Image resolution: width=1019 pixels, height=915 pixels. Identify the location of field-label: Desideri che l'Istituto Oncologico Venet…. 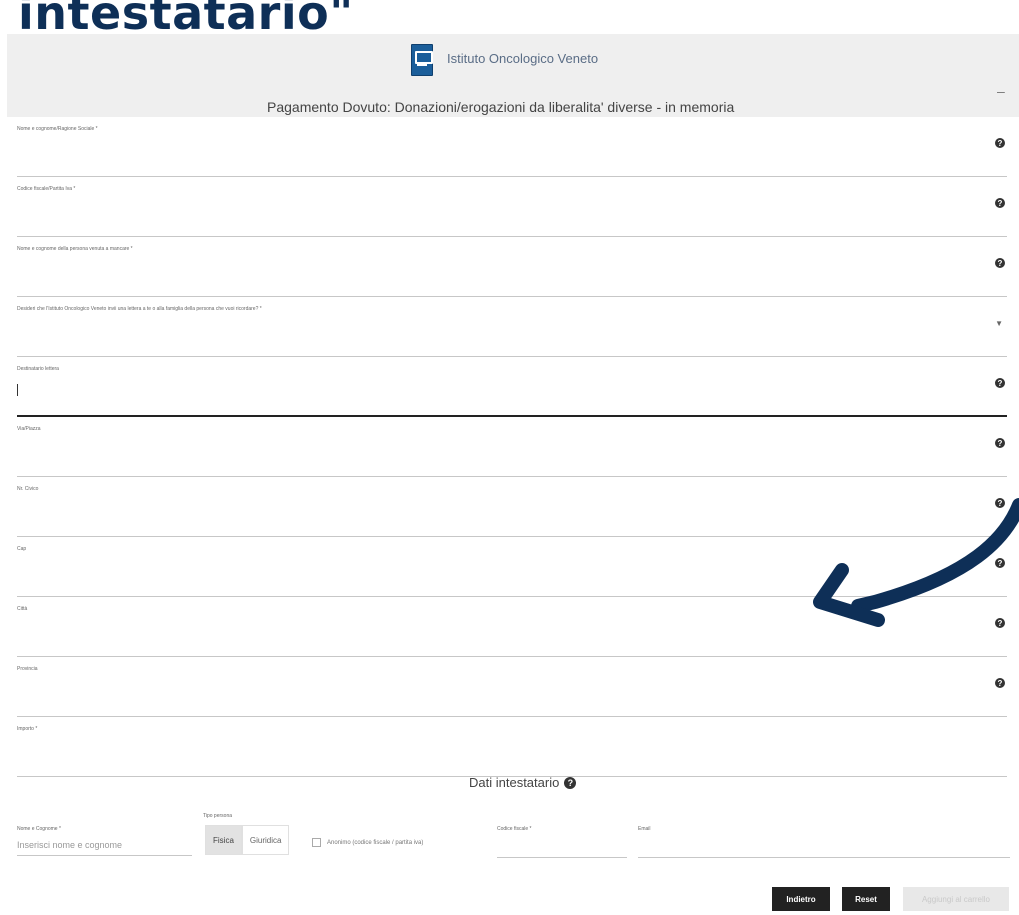
(139, 309).